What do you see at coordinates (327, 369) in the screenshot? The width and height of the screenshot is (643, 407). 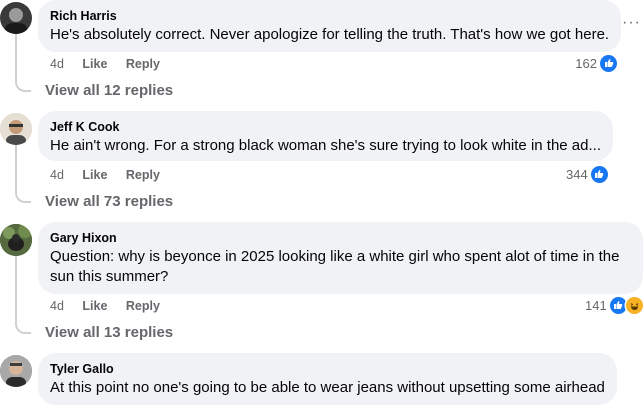 I see `comment-author: Tyler Gallo` at bounding box center [327, 369].